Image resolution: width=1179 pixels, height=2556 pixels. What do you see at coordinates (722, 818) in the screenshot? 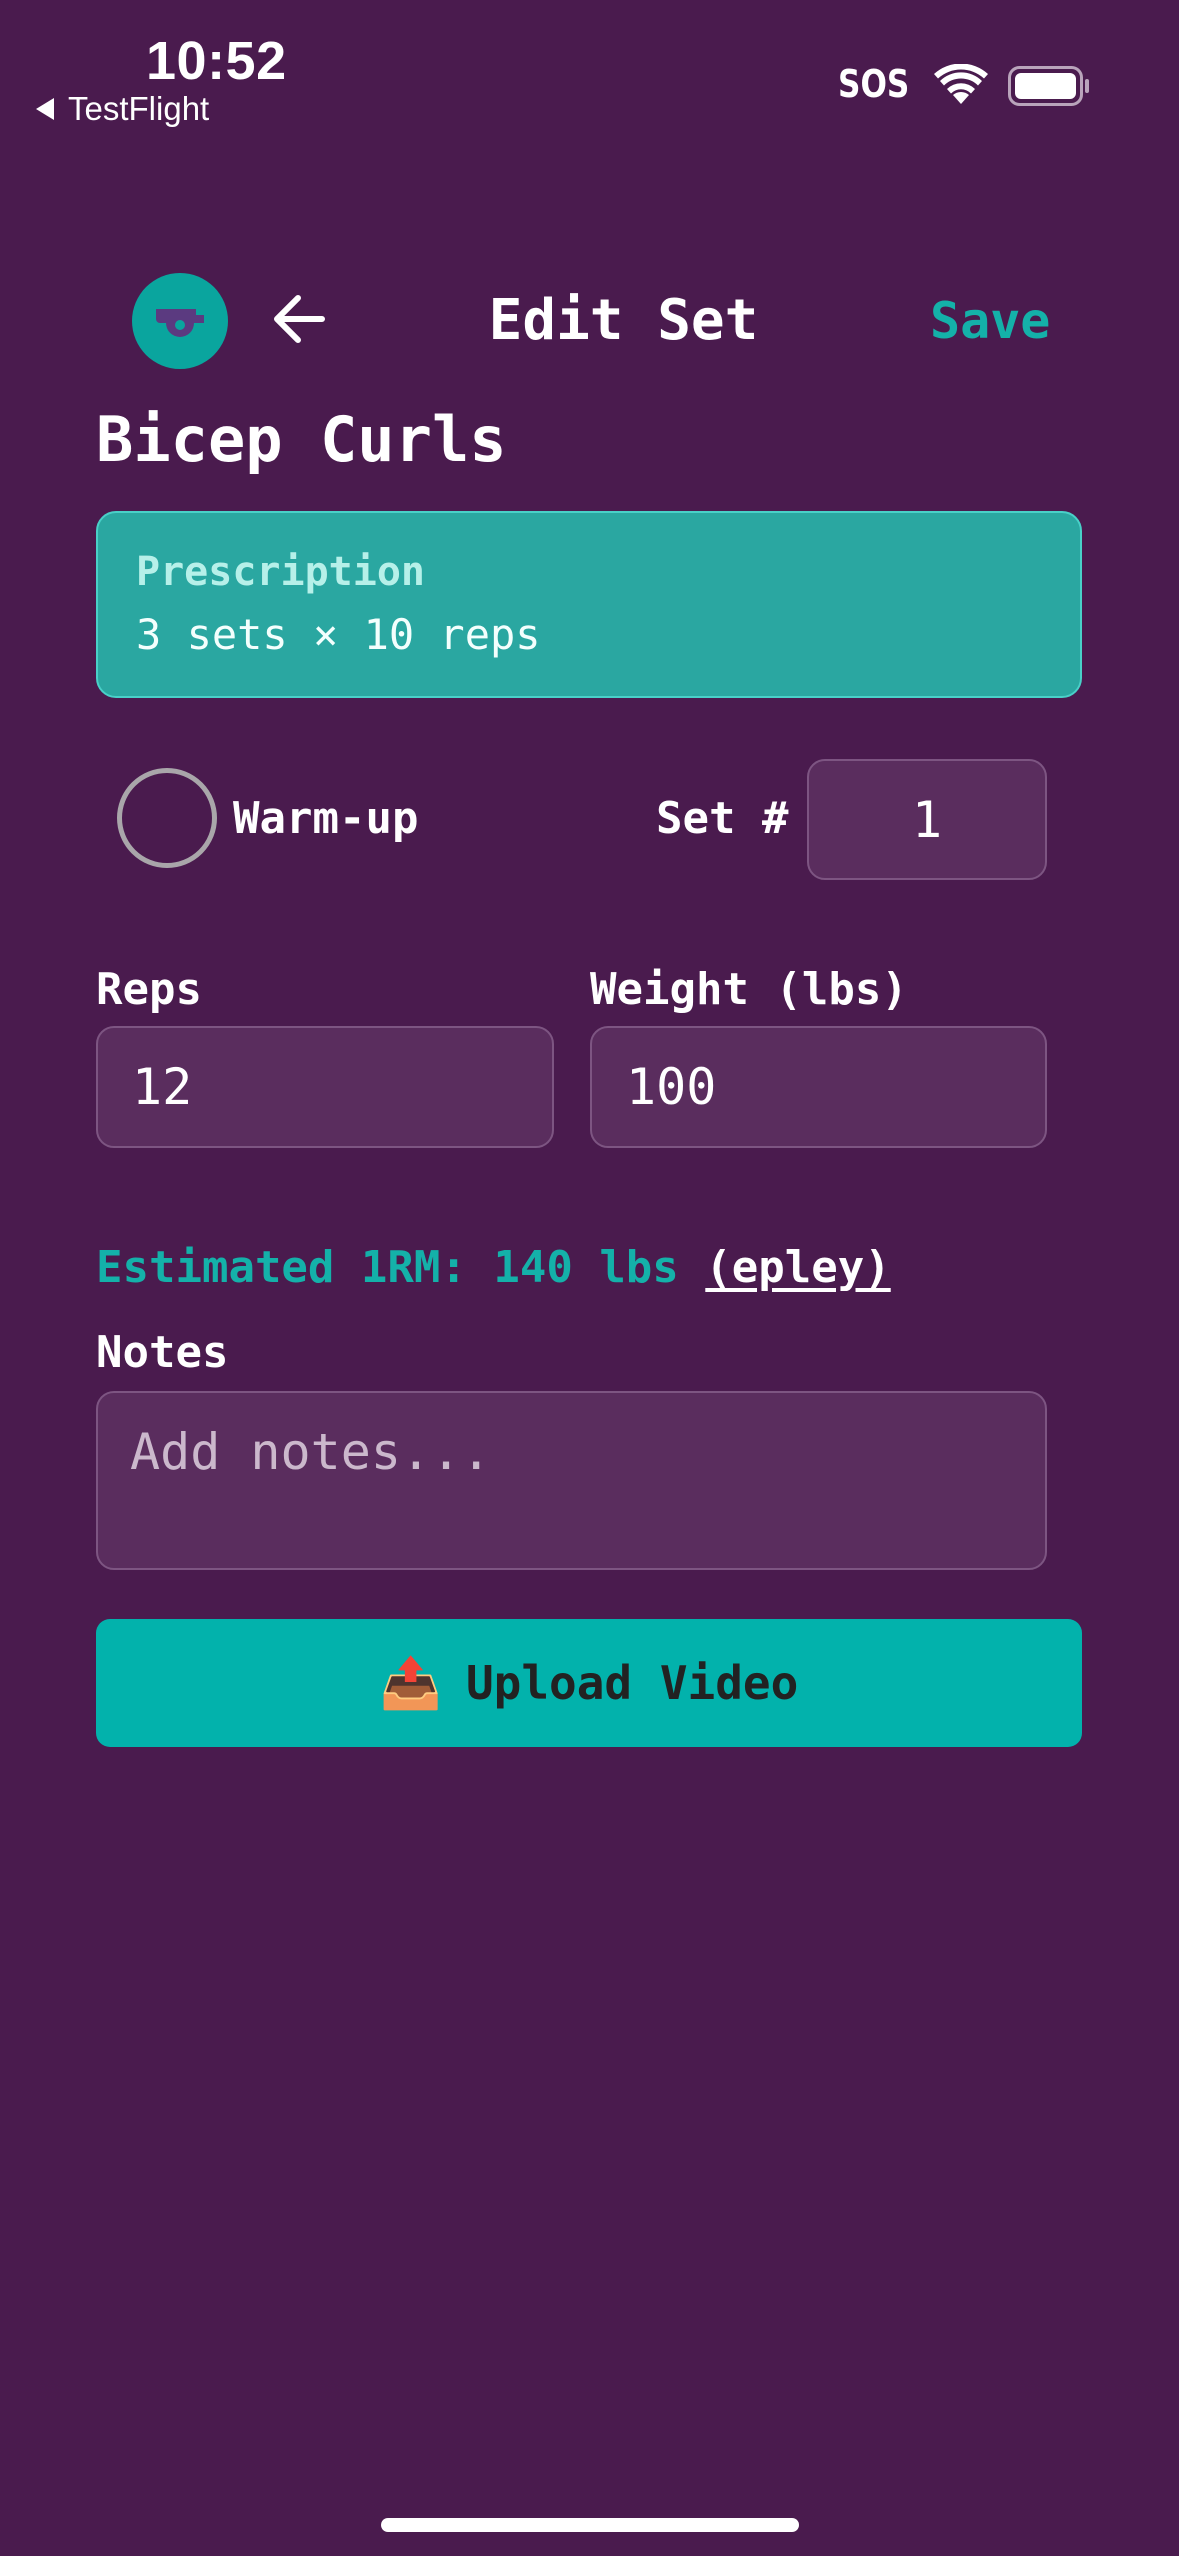
I see `set-number-label: Set #` at bounding box center [722, 818].